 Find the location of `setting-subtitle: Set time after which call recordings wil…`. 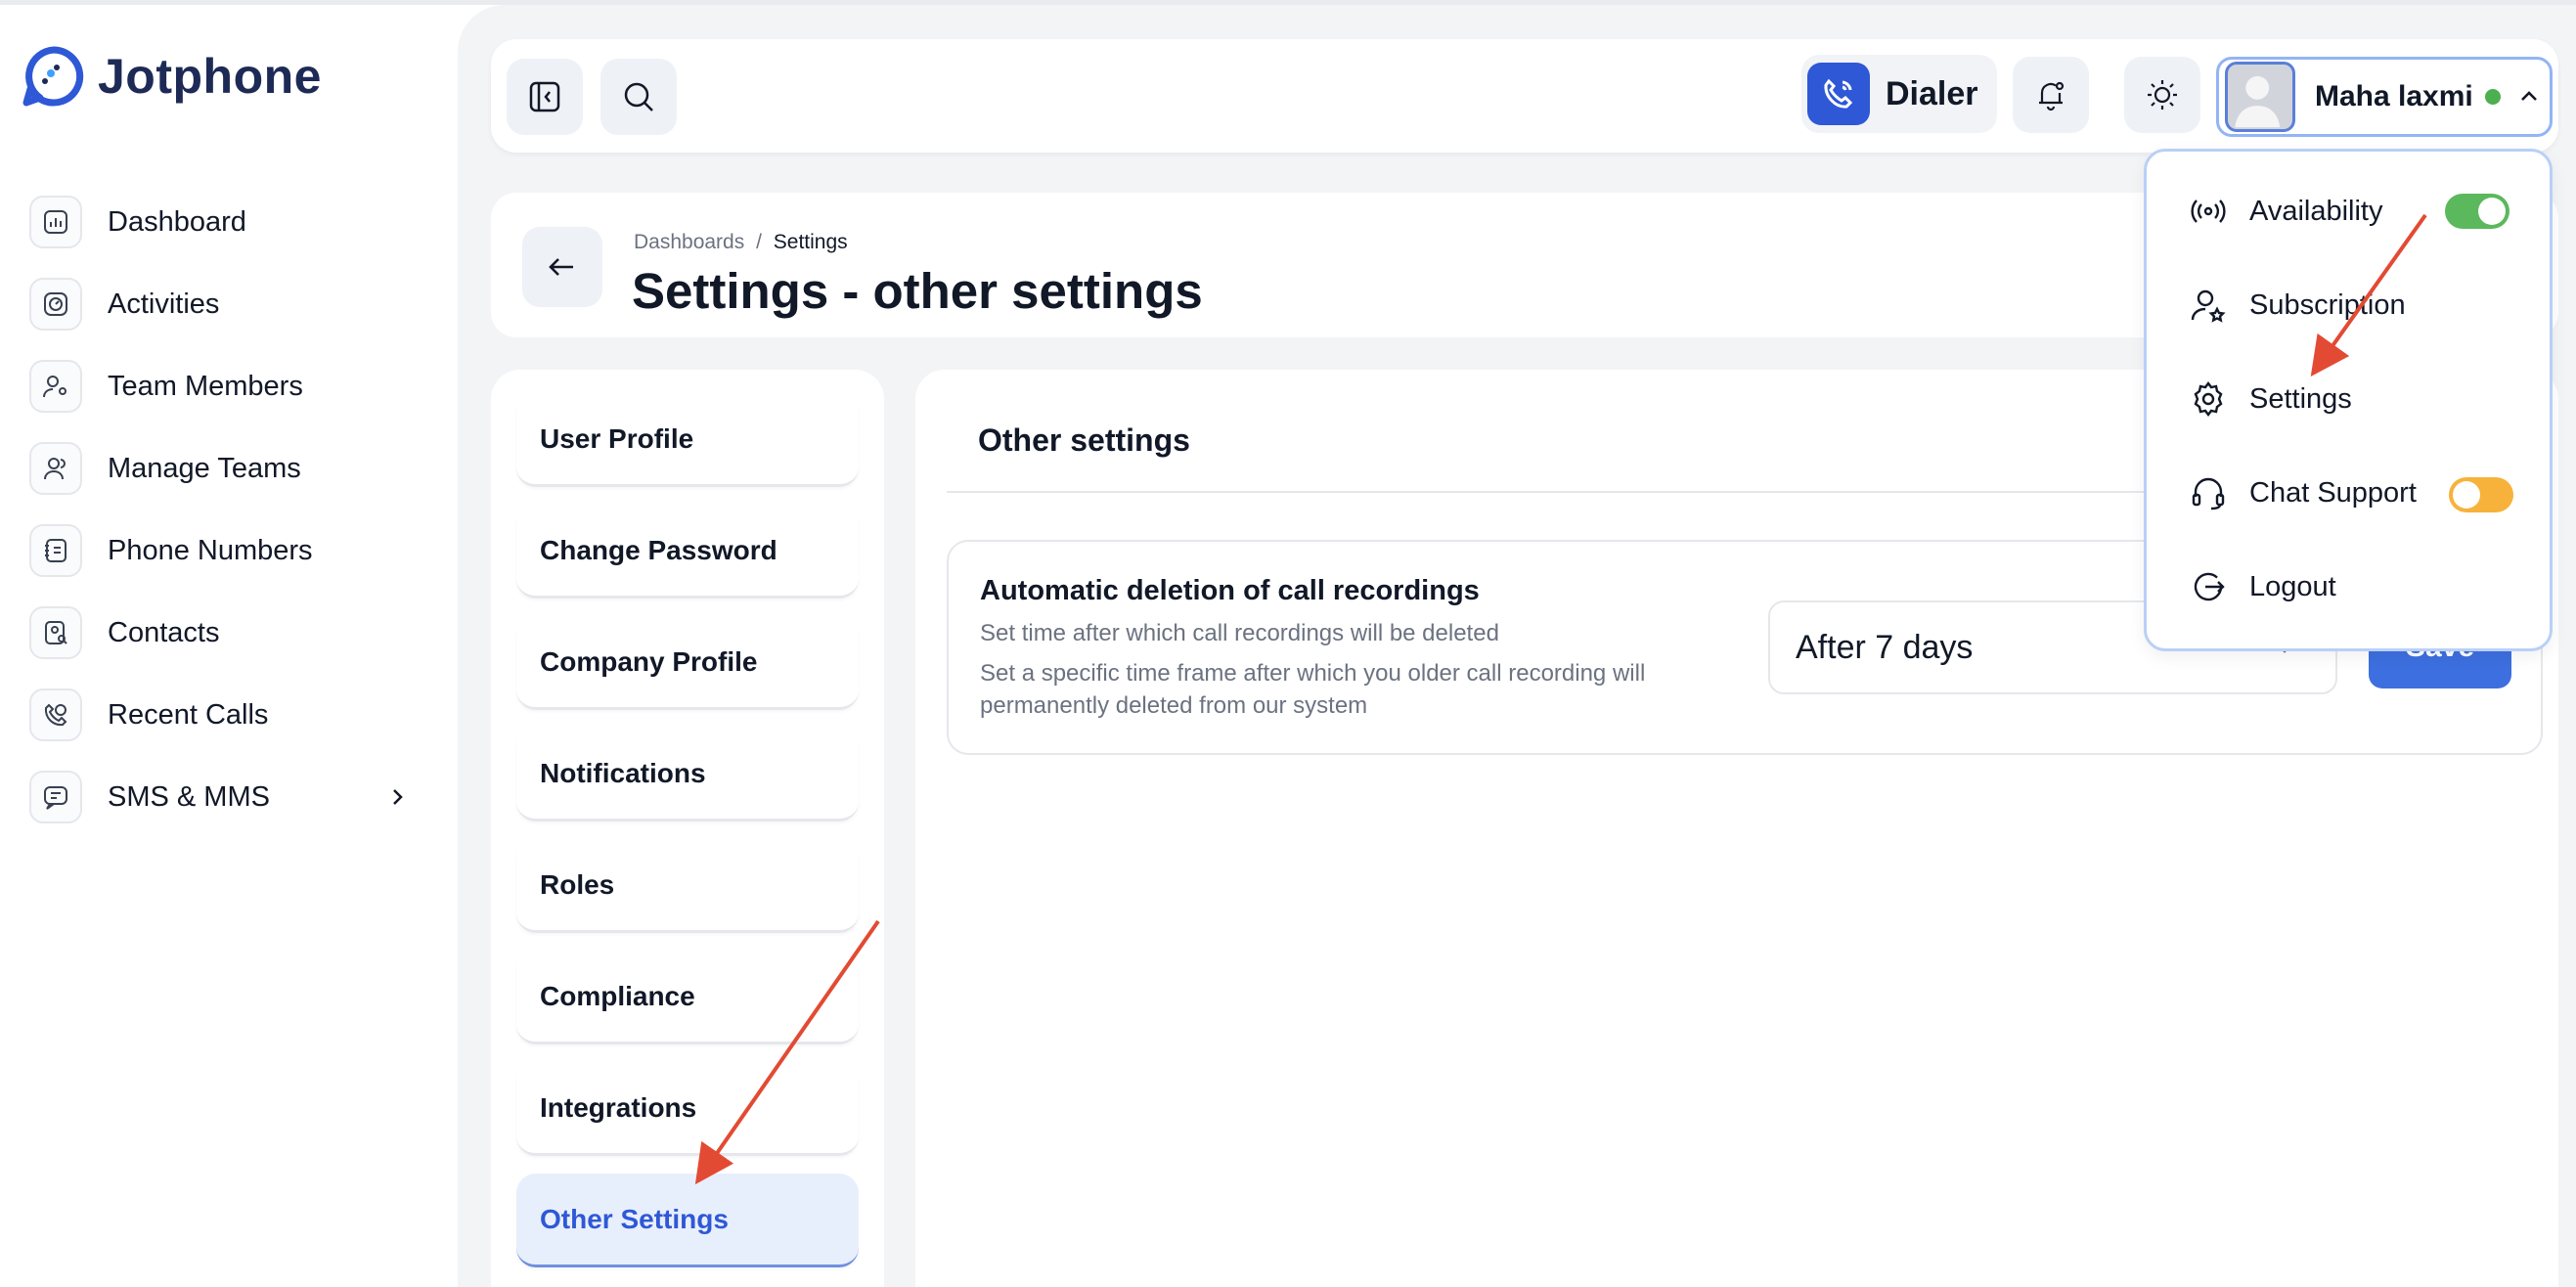

setting-subtitle: Set time after which call recordings wil… is located at coordinates (1239, 633).